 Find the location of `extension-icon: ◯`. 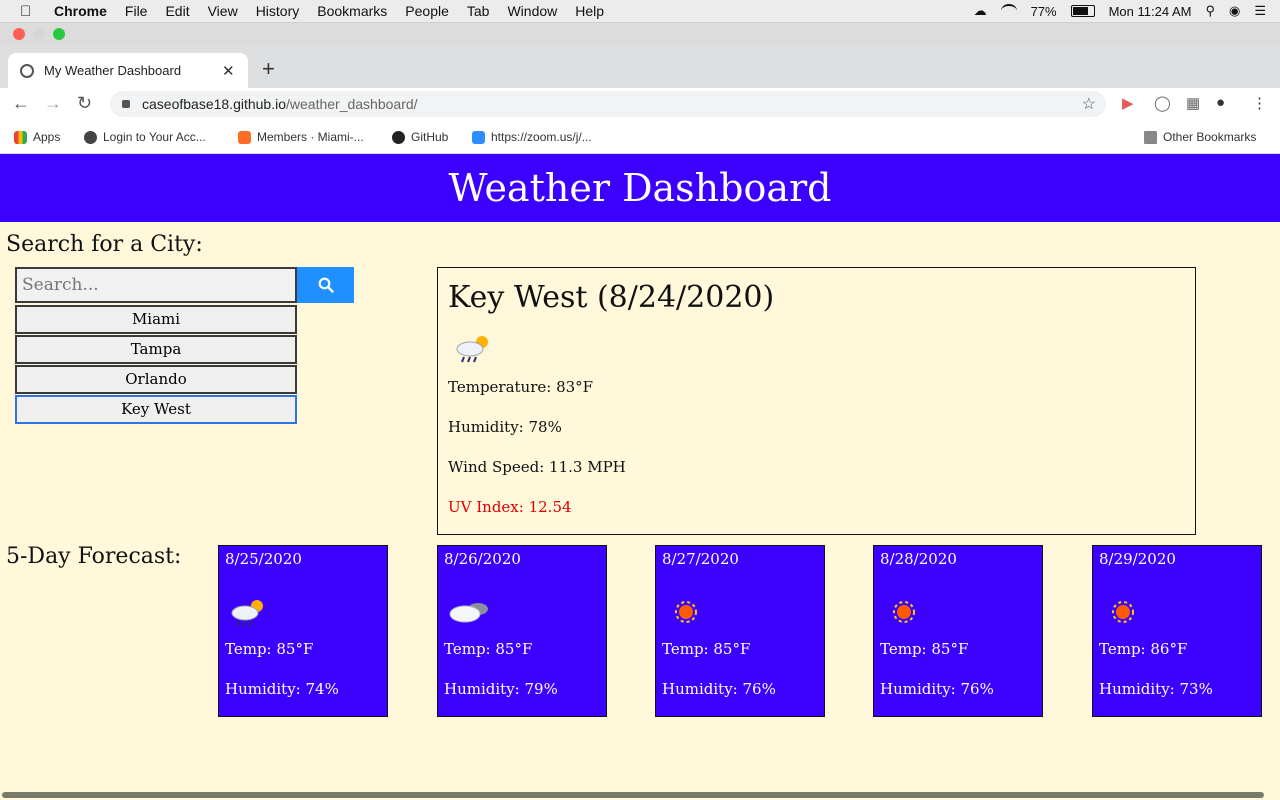

extension-icon: ◯ is located at coordinates (1162, 103).